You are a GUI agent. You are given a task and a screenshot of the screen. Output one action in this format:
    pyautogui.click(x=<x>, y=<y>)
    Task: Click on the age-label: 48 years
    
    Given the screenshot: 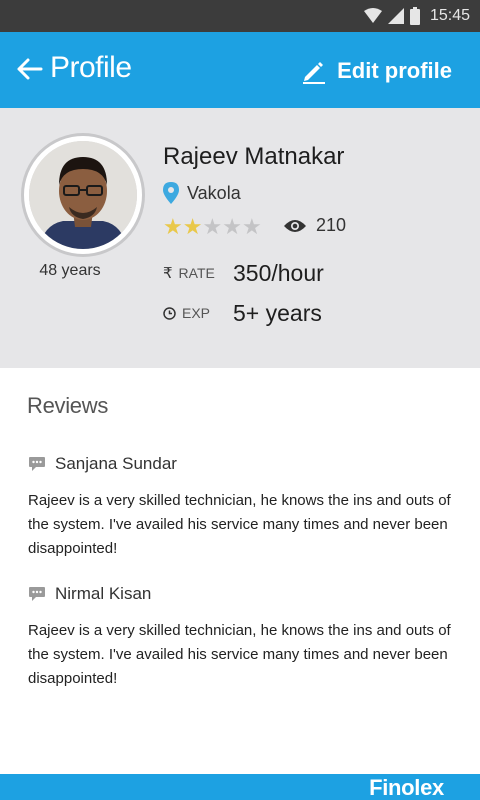 What is the action you would take?
    pyautogui.click(x=70, y=270)
    